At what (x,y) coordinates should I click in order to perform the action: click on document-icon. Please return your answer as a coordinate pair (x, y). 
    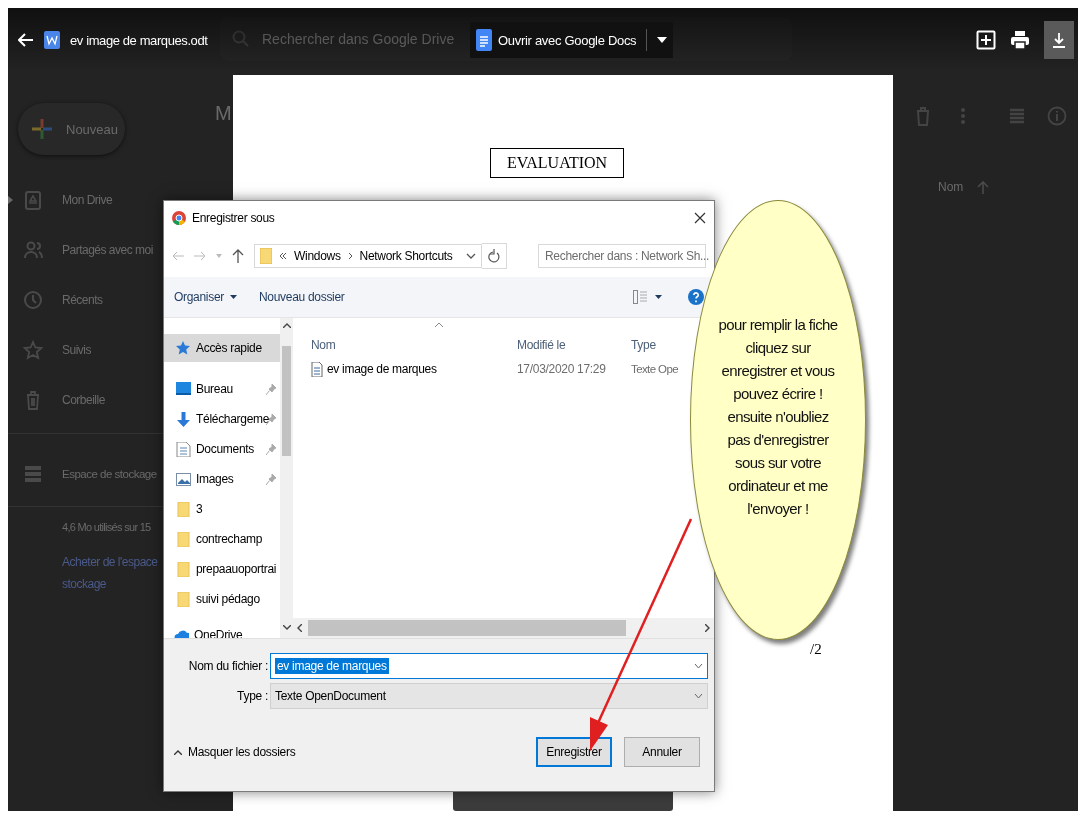
    Looking at the image, I should click on (52, 40).